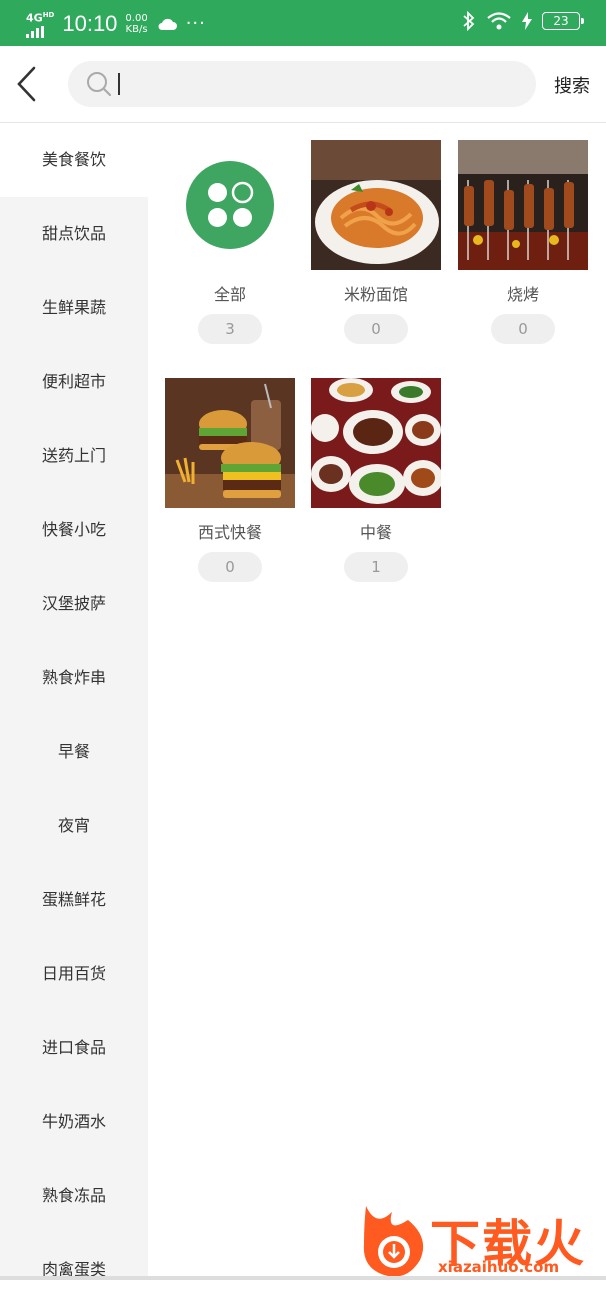  I want to click on signal-bars-icon, so click(40, 31).